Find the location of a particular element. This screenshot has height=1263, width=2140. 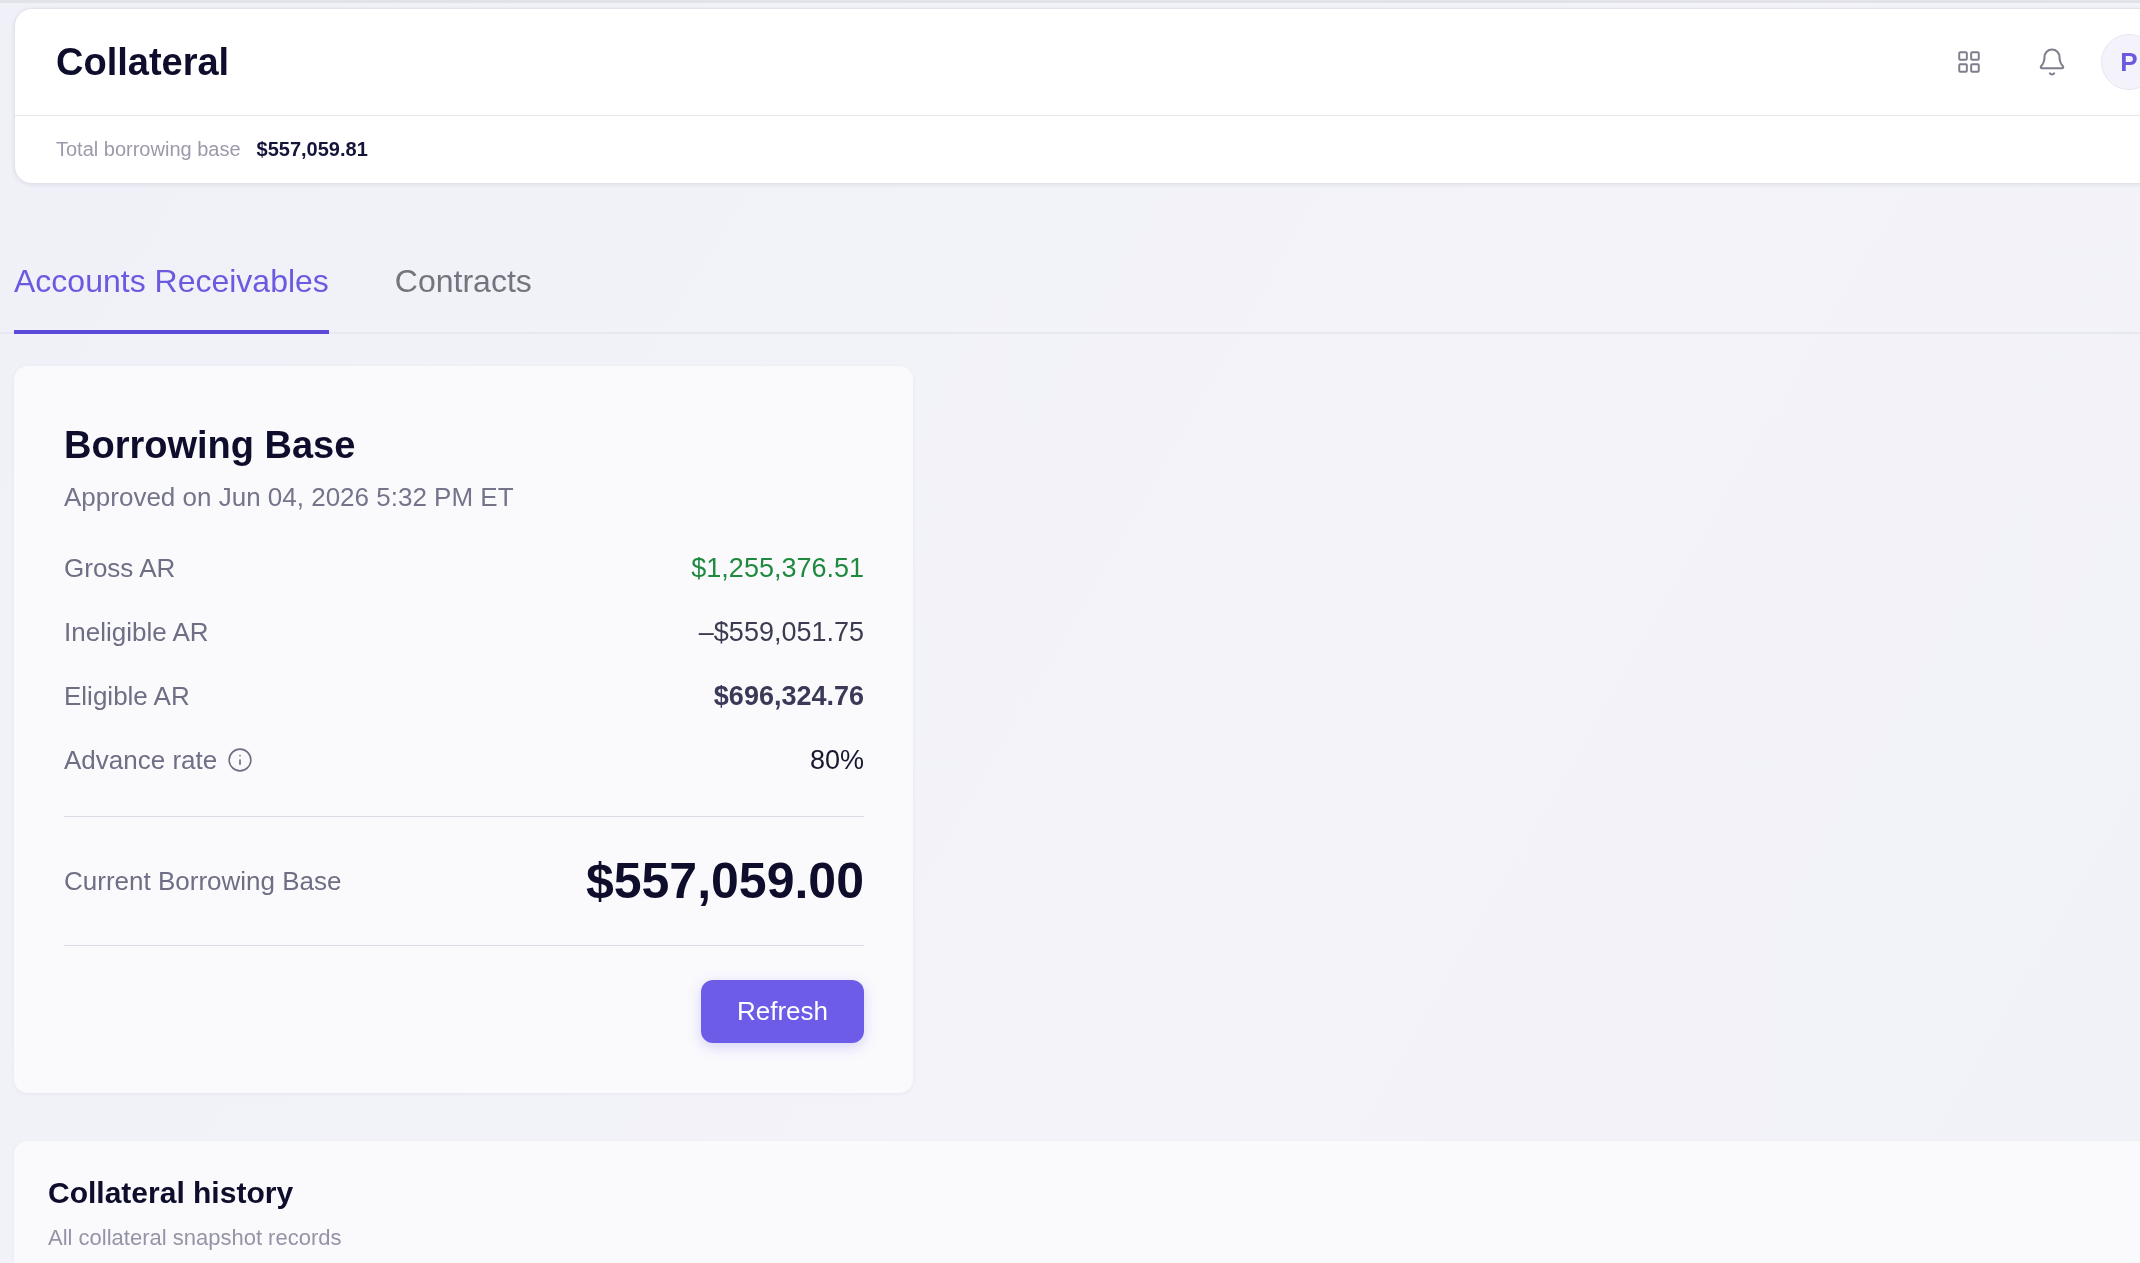

row-value: –$559,051.75 is located at coordinates (781, 632).